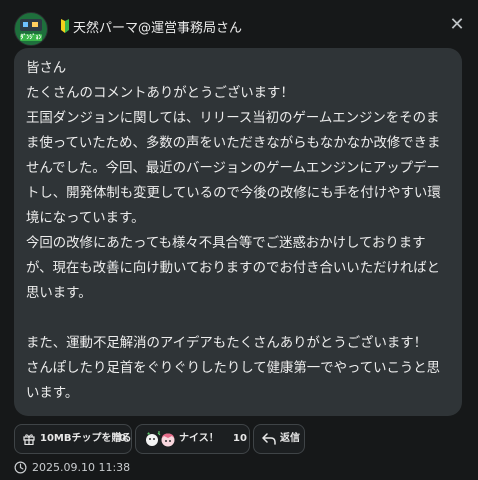  Describe the element at coordinates (29, 439) in the screenshot. I see `gift-icon` at that location.